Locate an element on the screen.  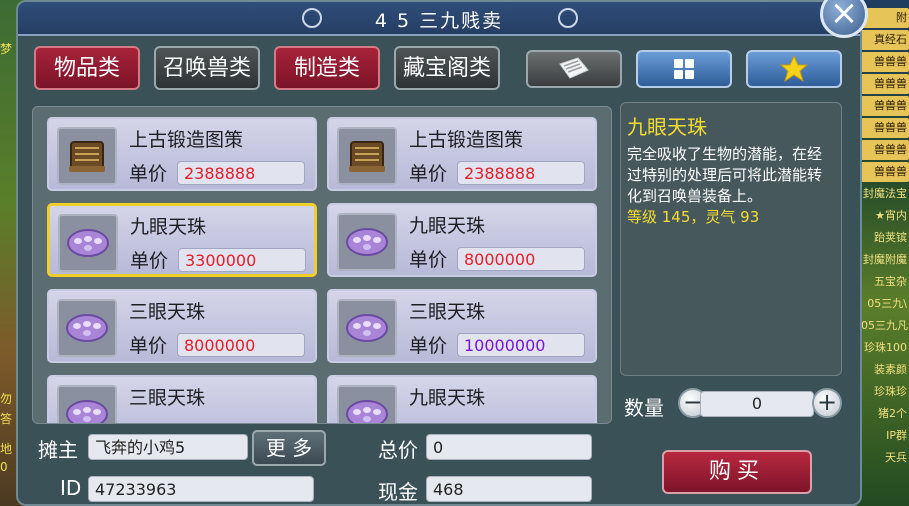
more-button: 更 多 is located at coordinates (289, 448).